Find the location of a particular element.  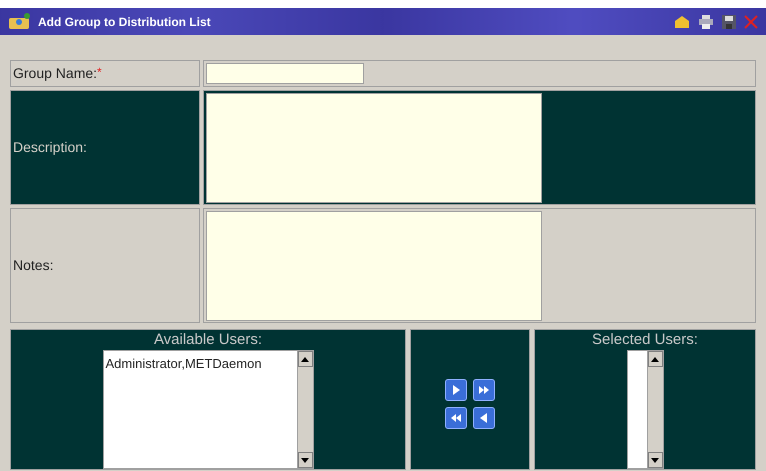

available-users-list: Administrator,METDaemon is located at coordinates (208, 409).